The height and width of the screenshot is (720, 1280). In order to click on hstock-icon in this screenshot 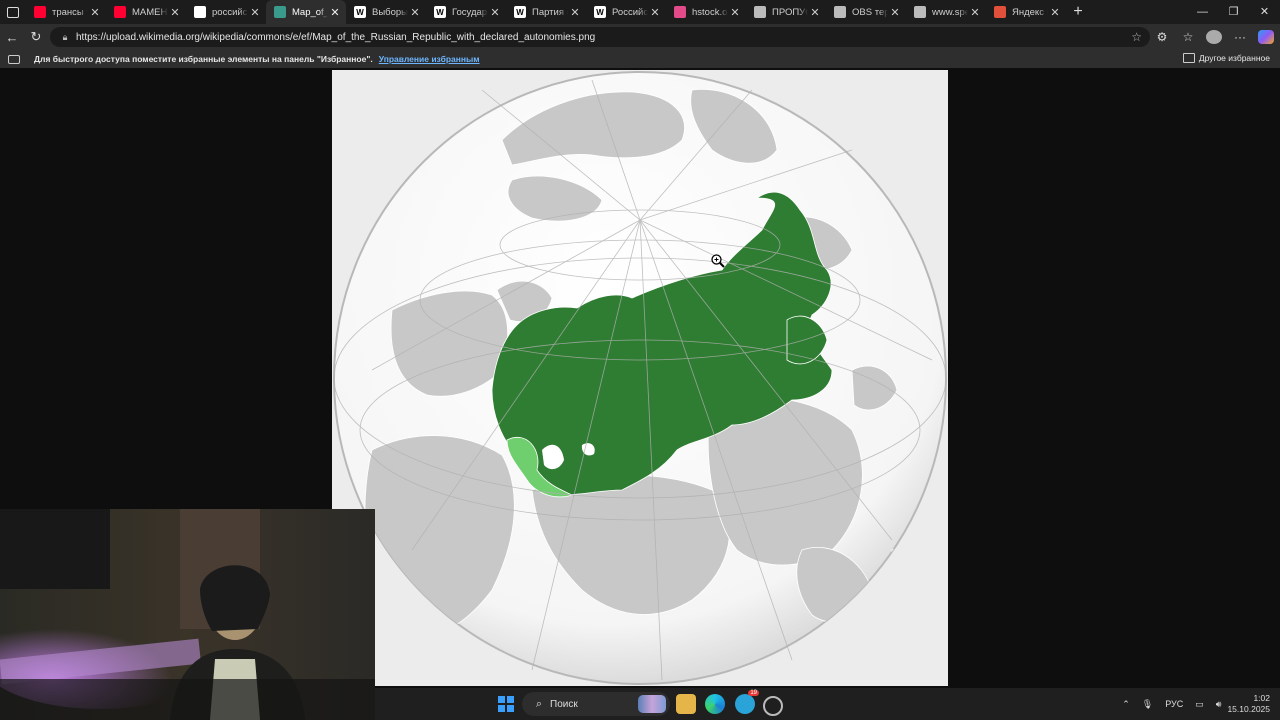, I will do `click(680, 12)`.